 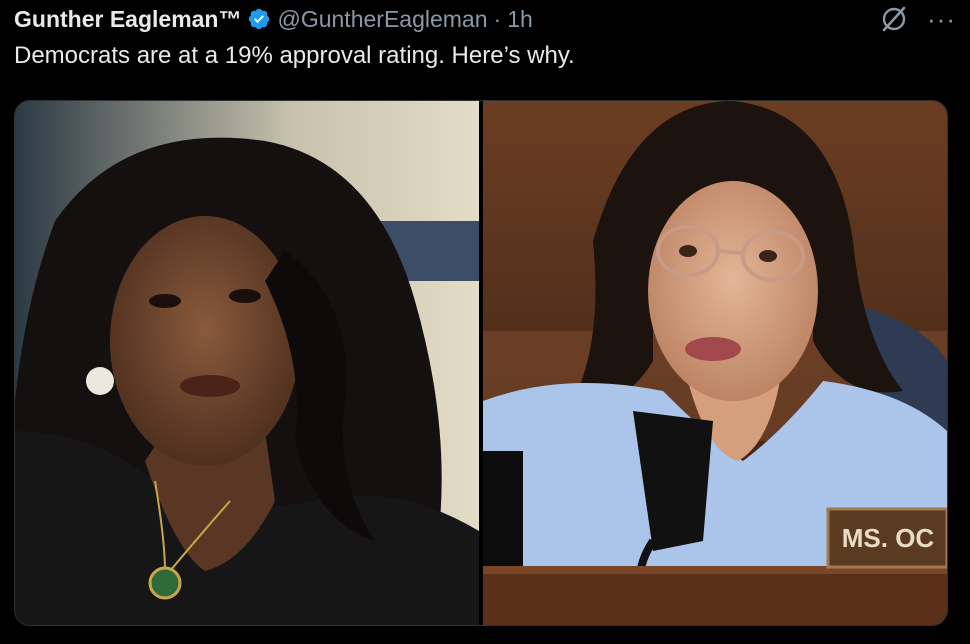 I want to click on author-handle: @GuntherEagleman, so click(x=382, y=19).